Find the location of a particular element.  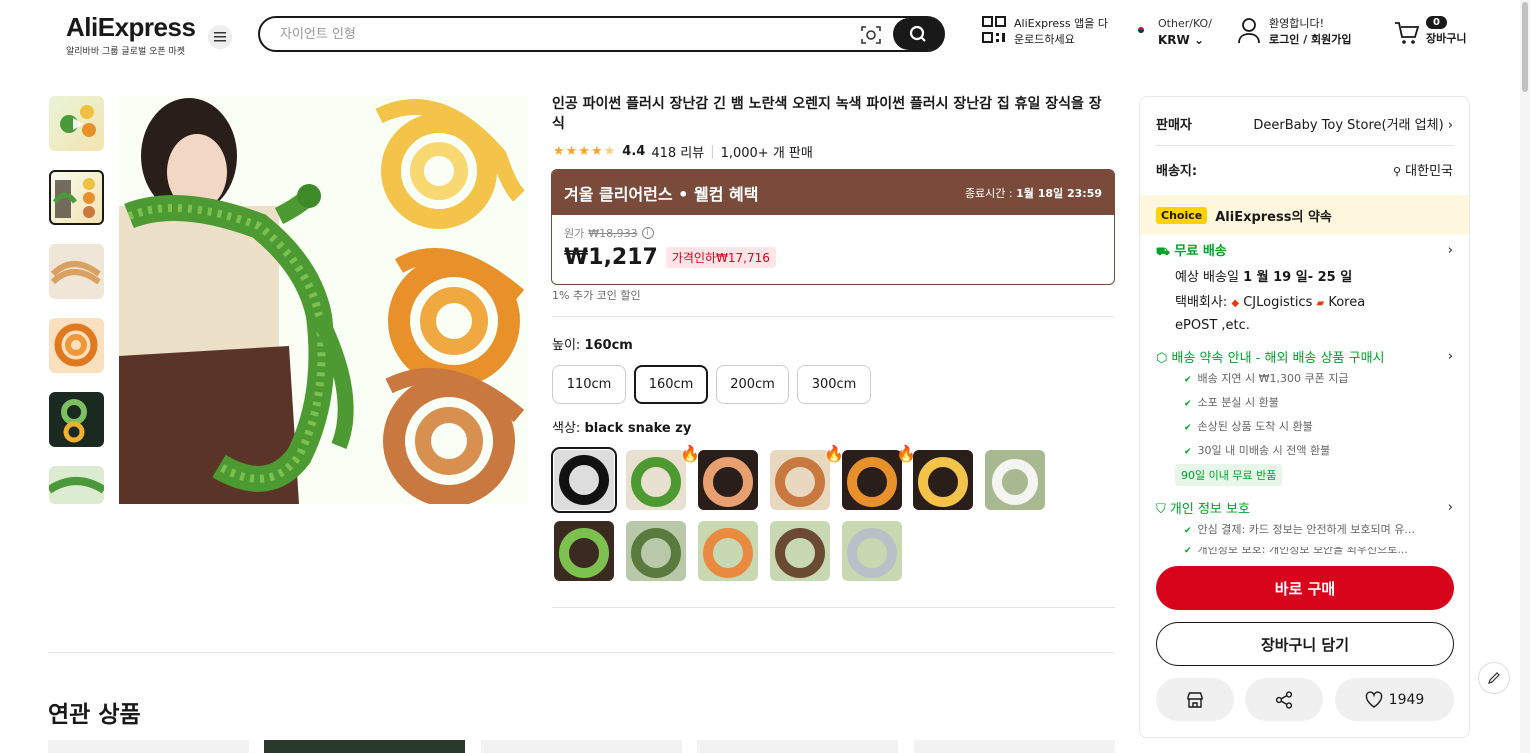

main-product-image is located at coordinates (323, 300).